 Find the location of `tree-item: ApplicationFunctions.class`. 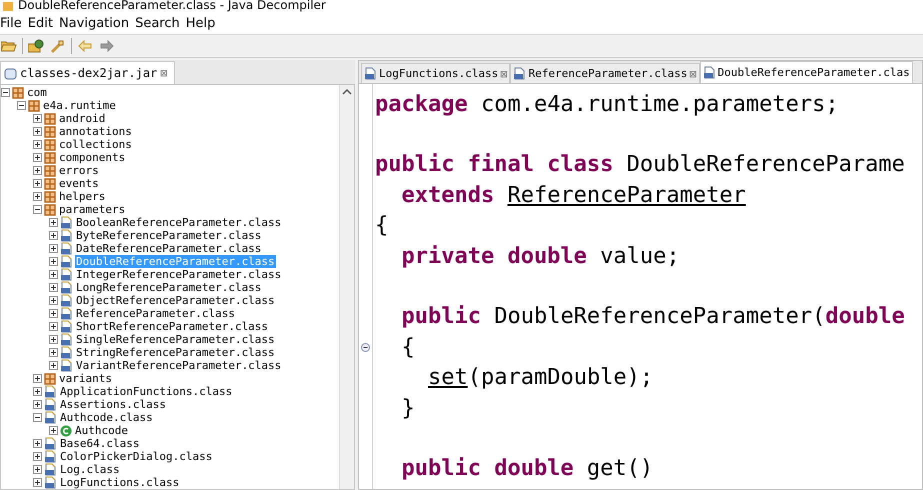

tree-item: ApplicationFunctions.class is located at coordinates (146, 391).